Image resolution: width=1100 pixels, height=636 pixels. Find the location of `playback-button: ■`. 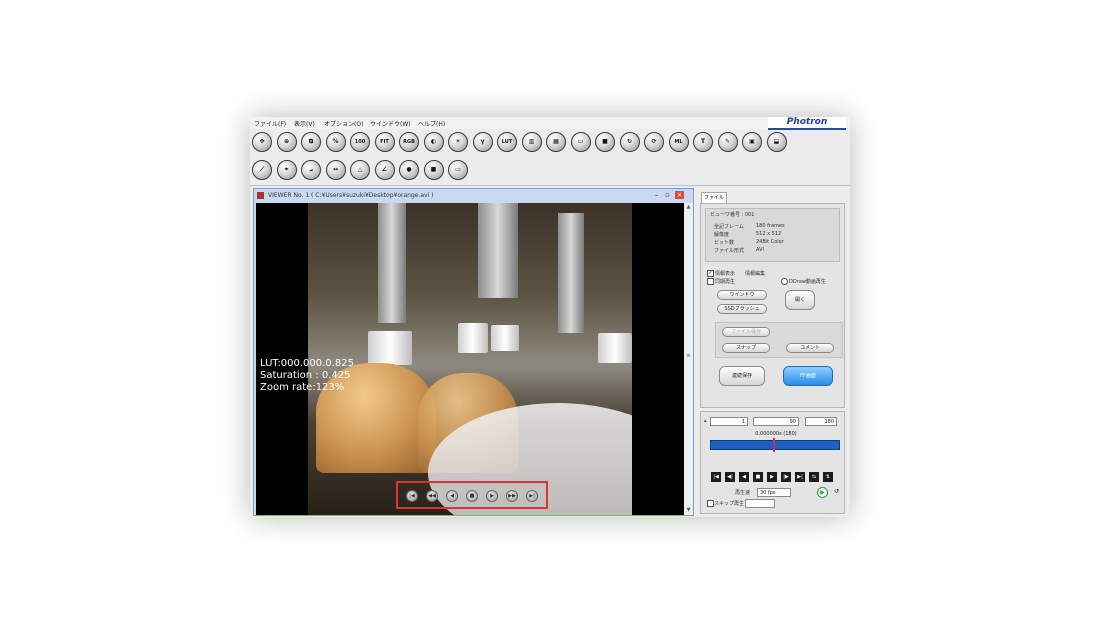

playback-button: ■ is located at coordinates (758, 477).